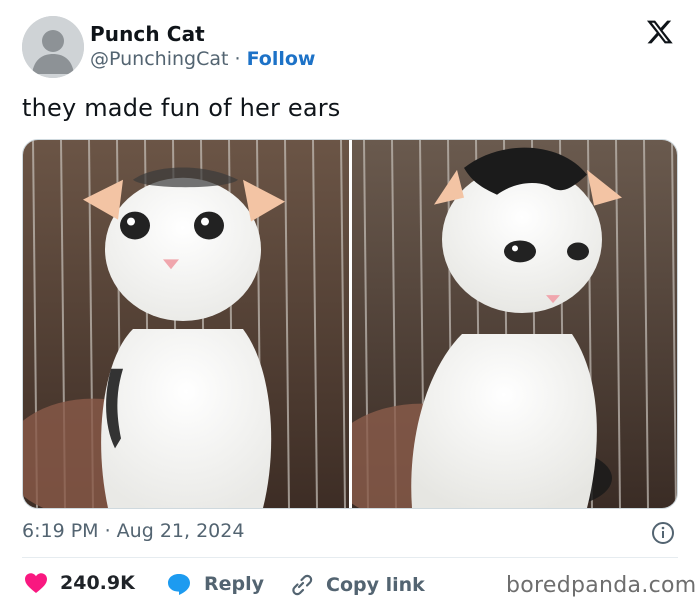  I want to click on tweet-timestamp: 6:19 PM · Aug 21, 2024, so click(133, 531).